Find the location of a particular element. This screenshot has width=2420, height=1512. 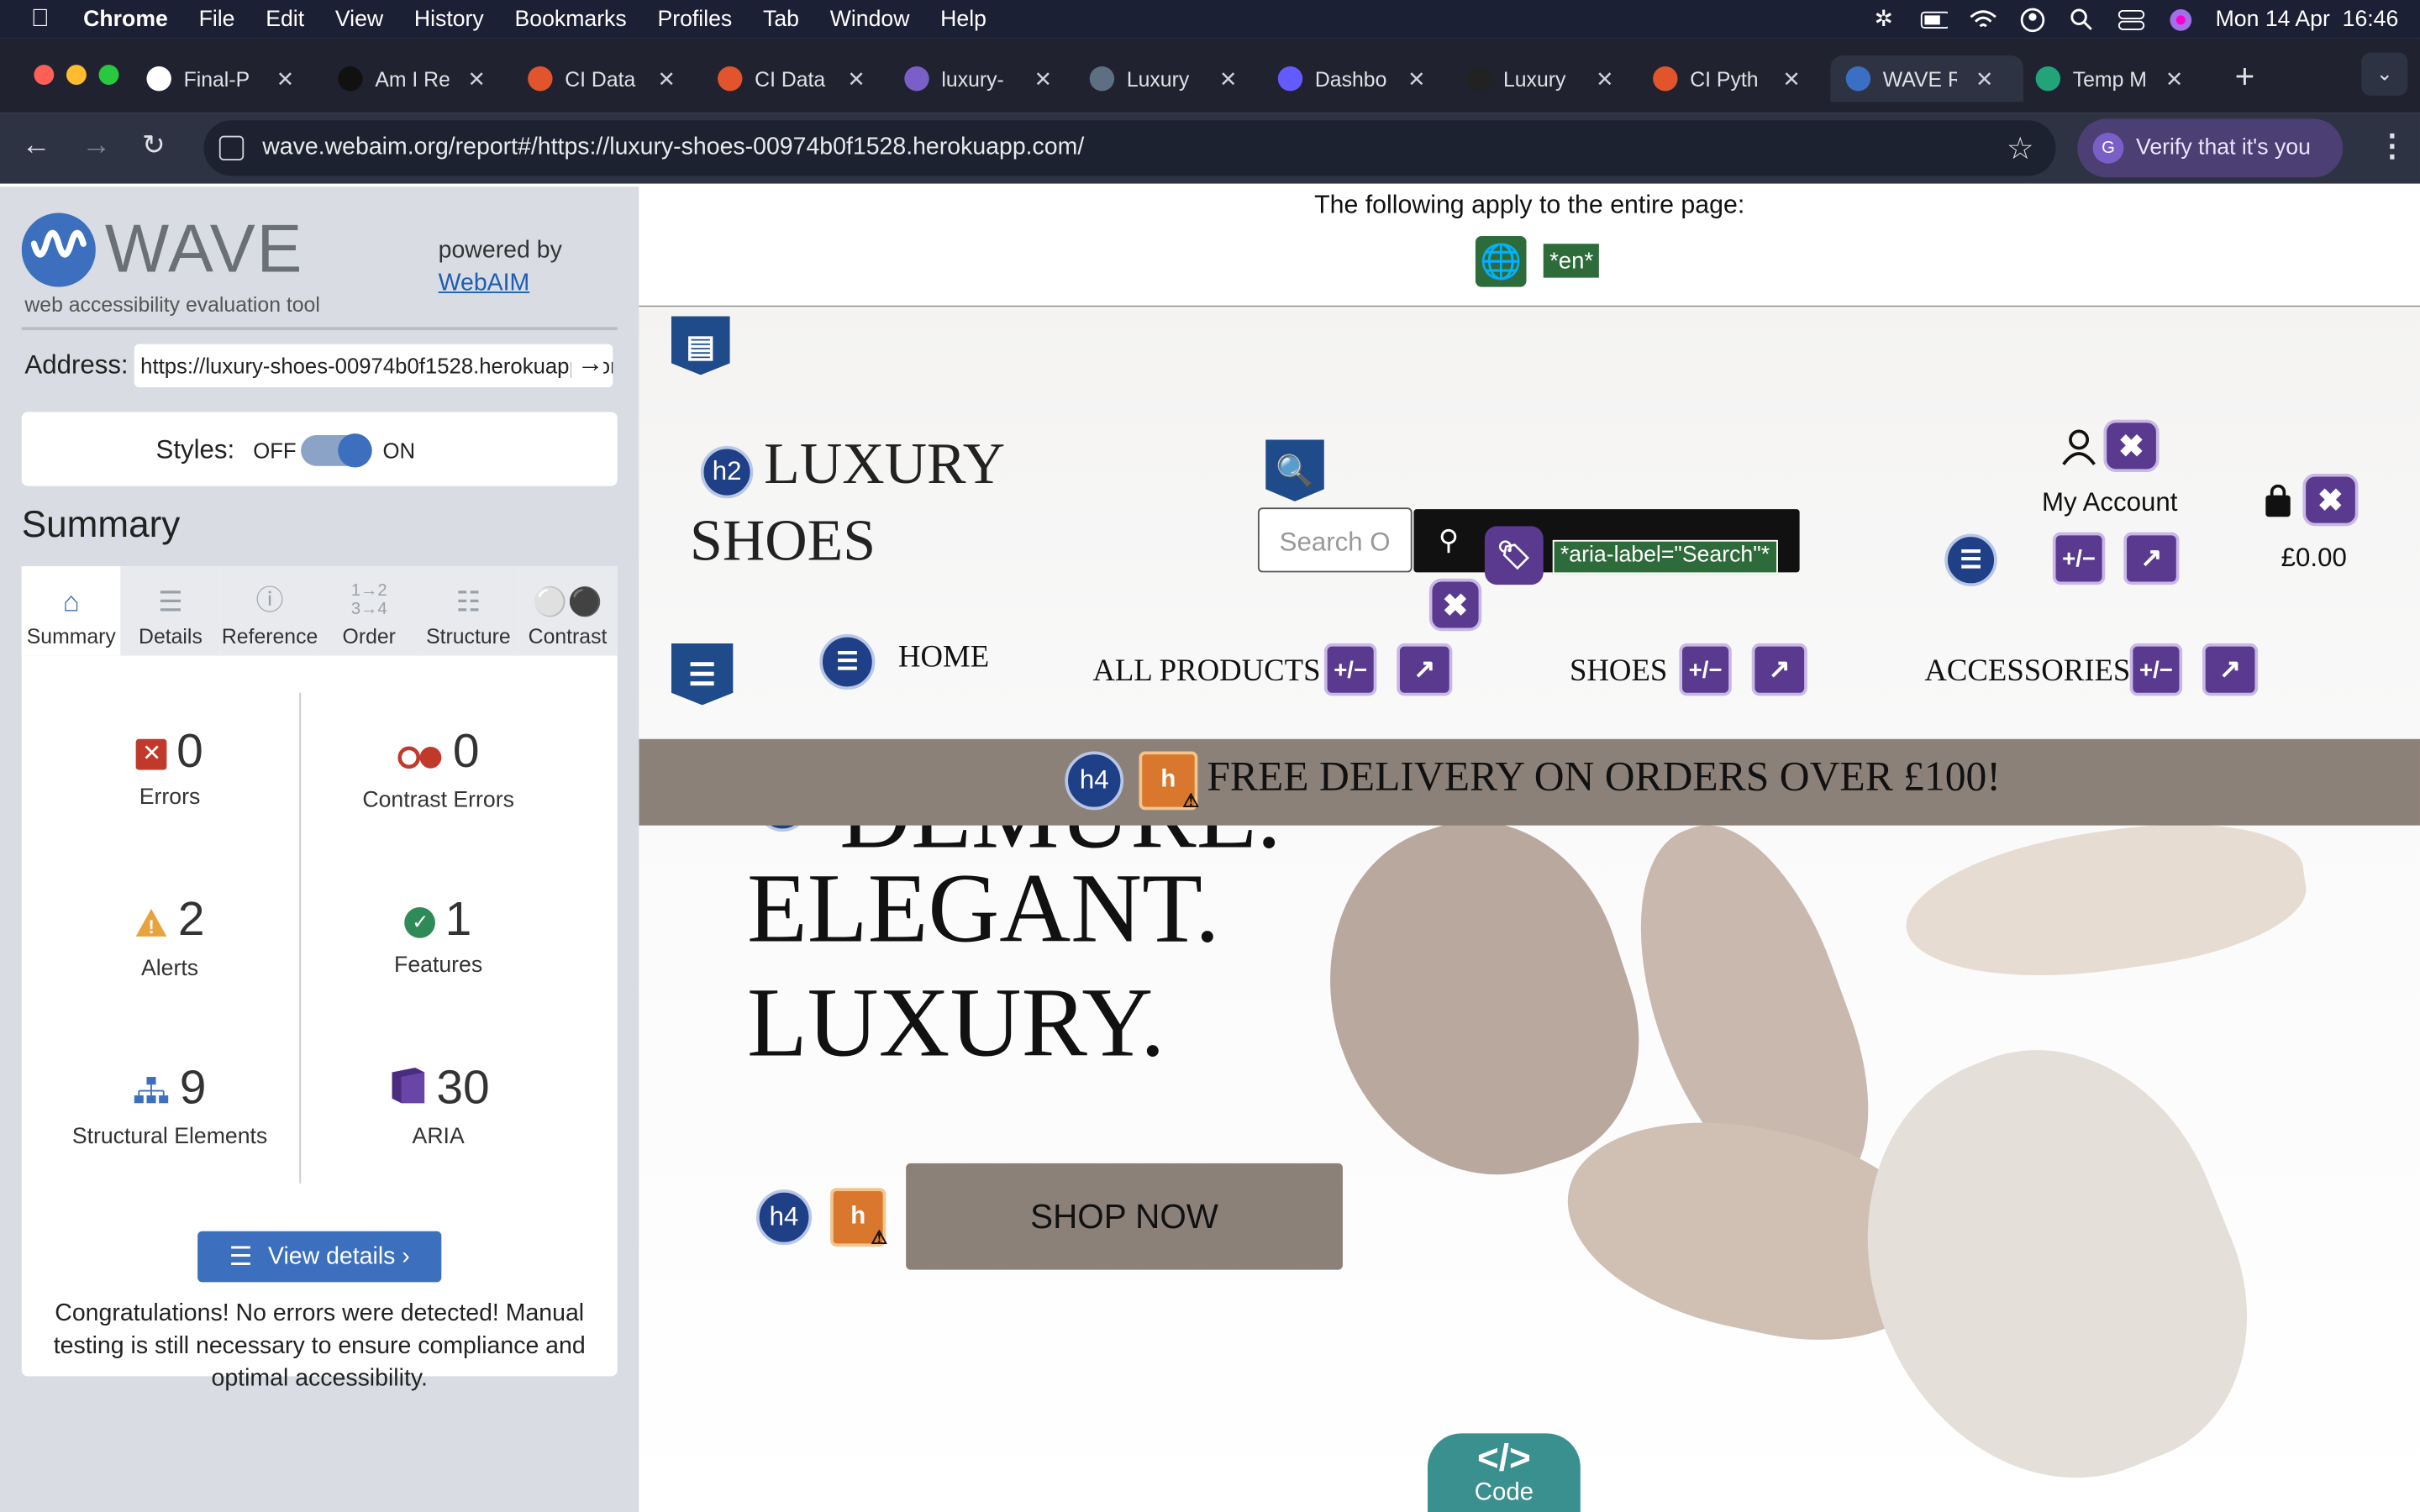

back-icon: ← is located at coordinates (36, 146).